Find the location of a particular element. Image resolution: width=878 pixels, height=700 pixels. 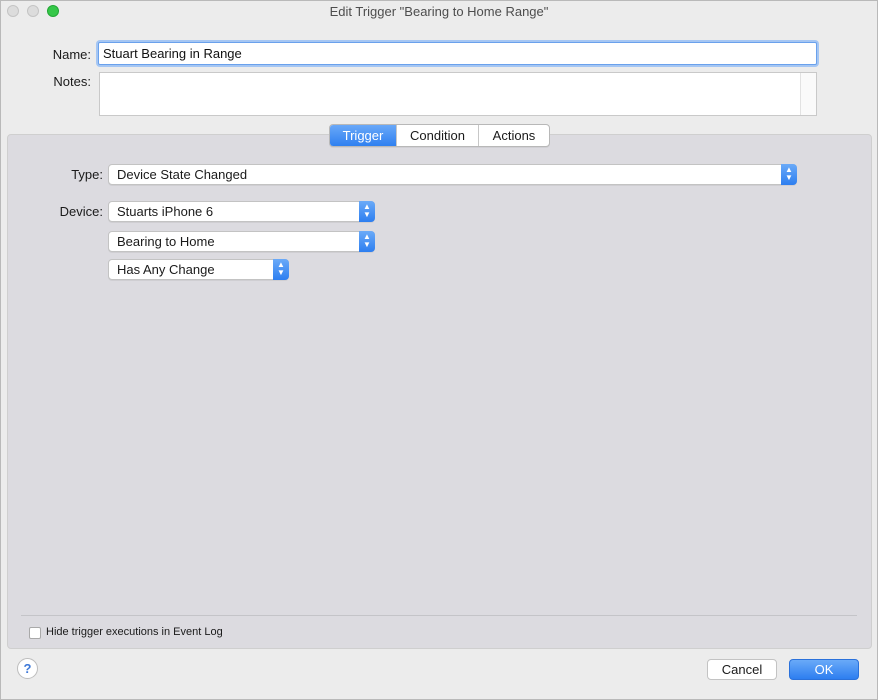

type-popup: Device State Changed ▲ ▼ is located at coordinates (452, 174).